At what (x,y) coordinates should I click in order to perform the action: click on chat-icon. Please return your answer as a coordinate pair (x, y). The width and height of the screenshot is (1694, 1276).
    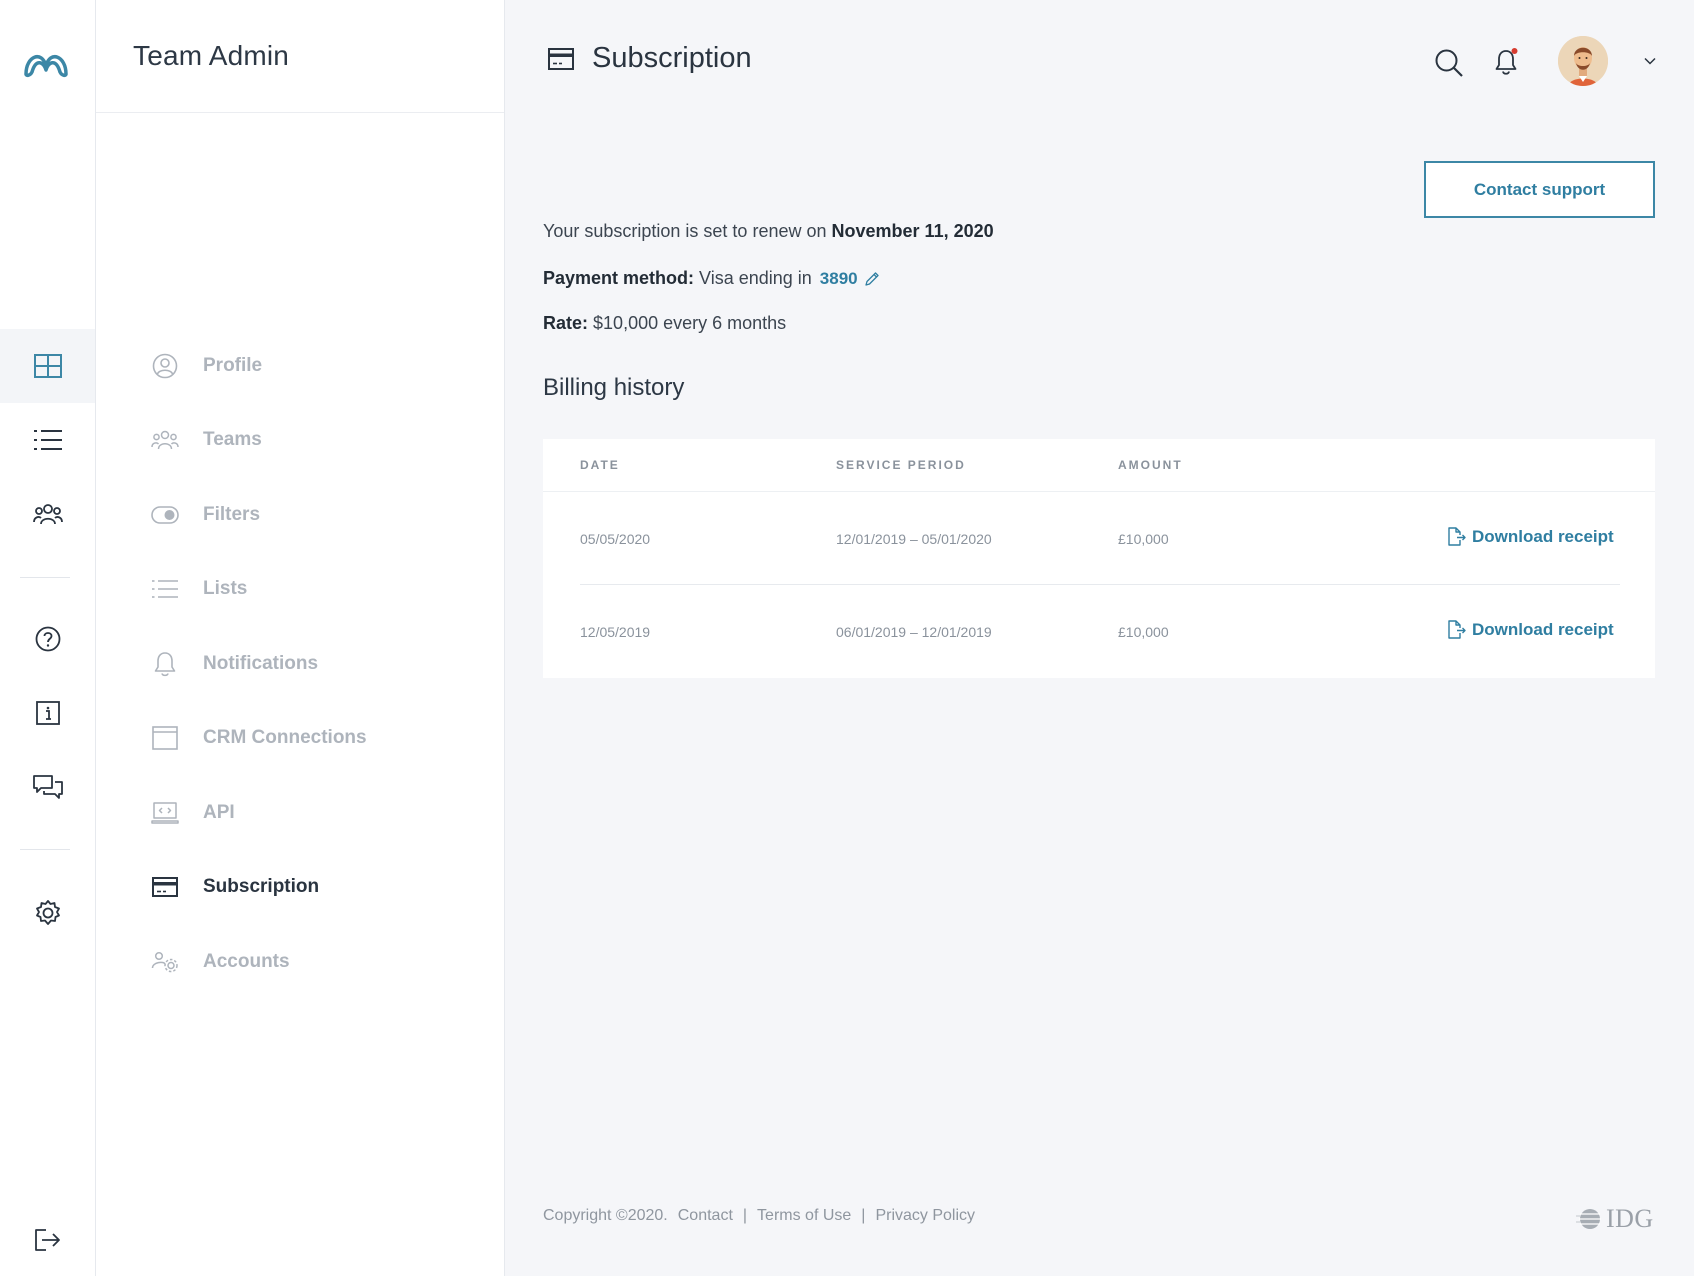
    Looking at the image, I should click on (47, 787).